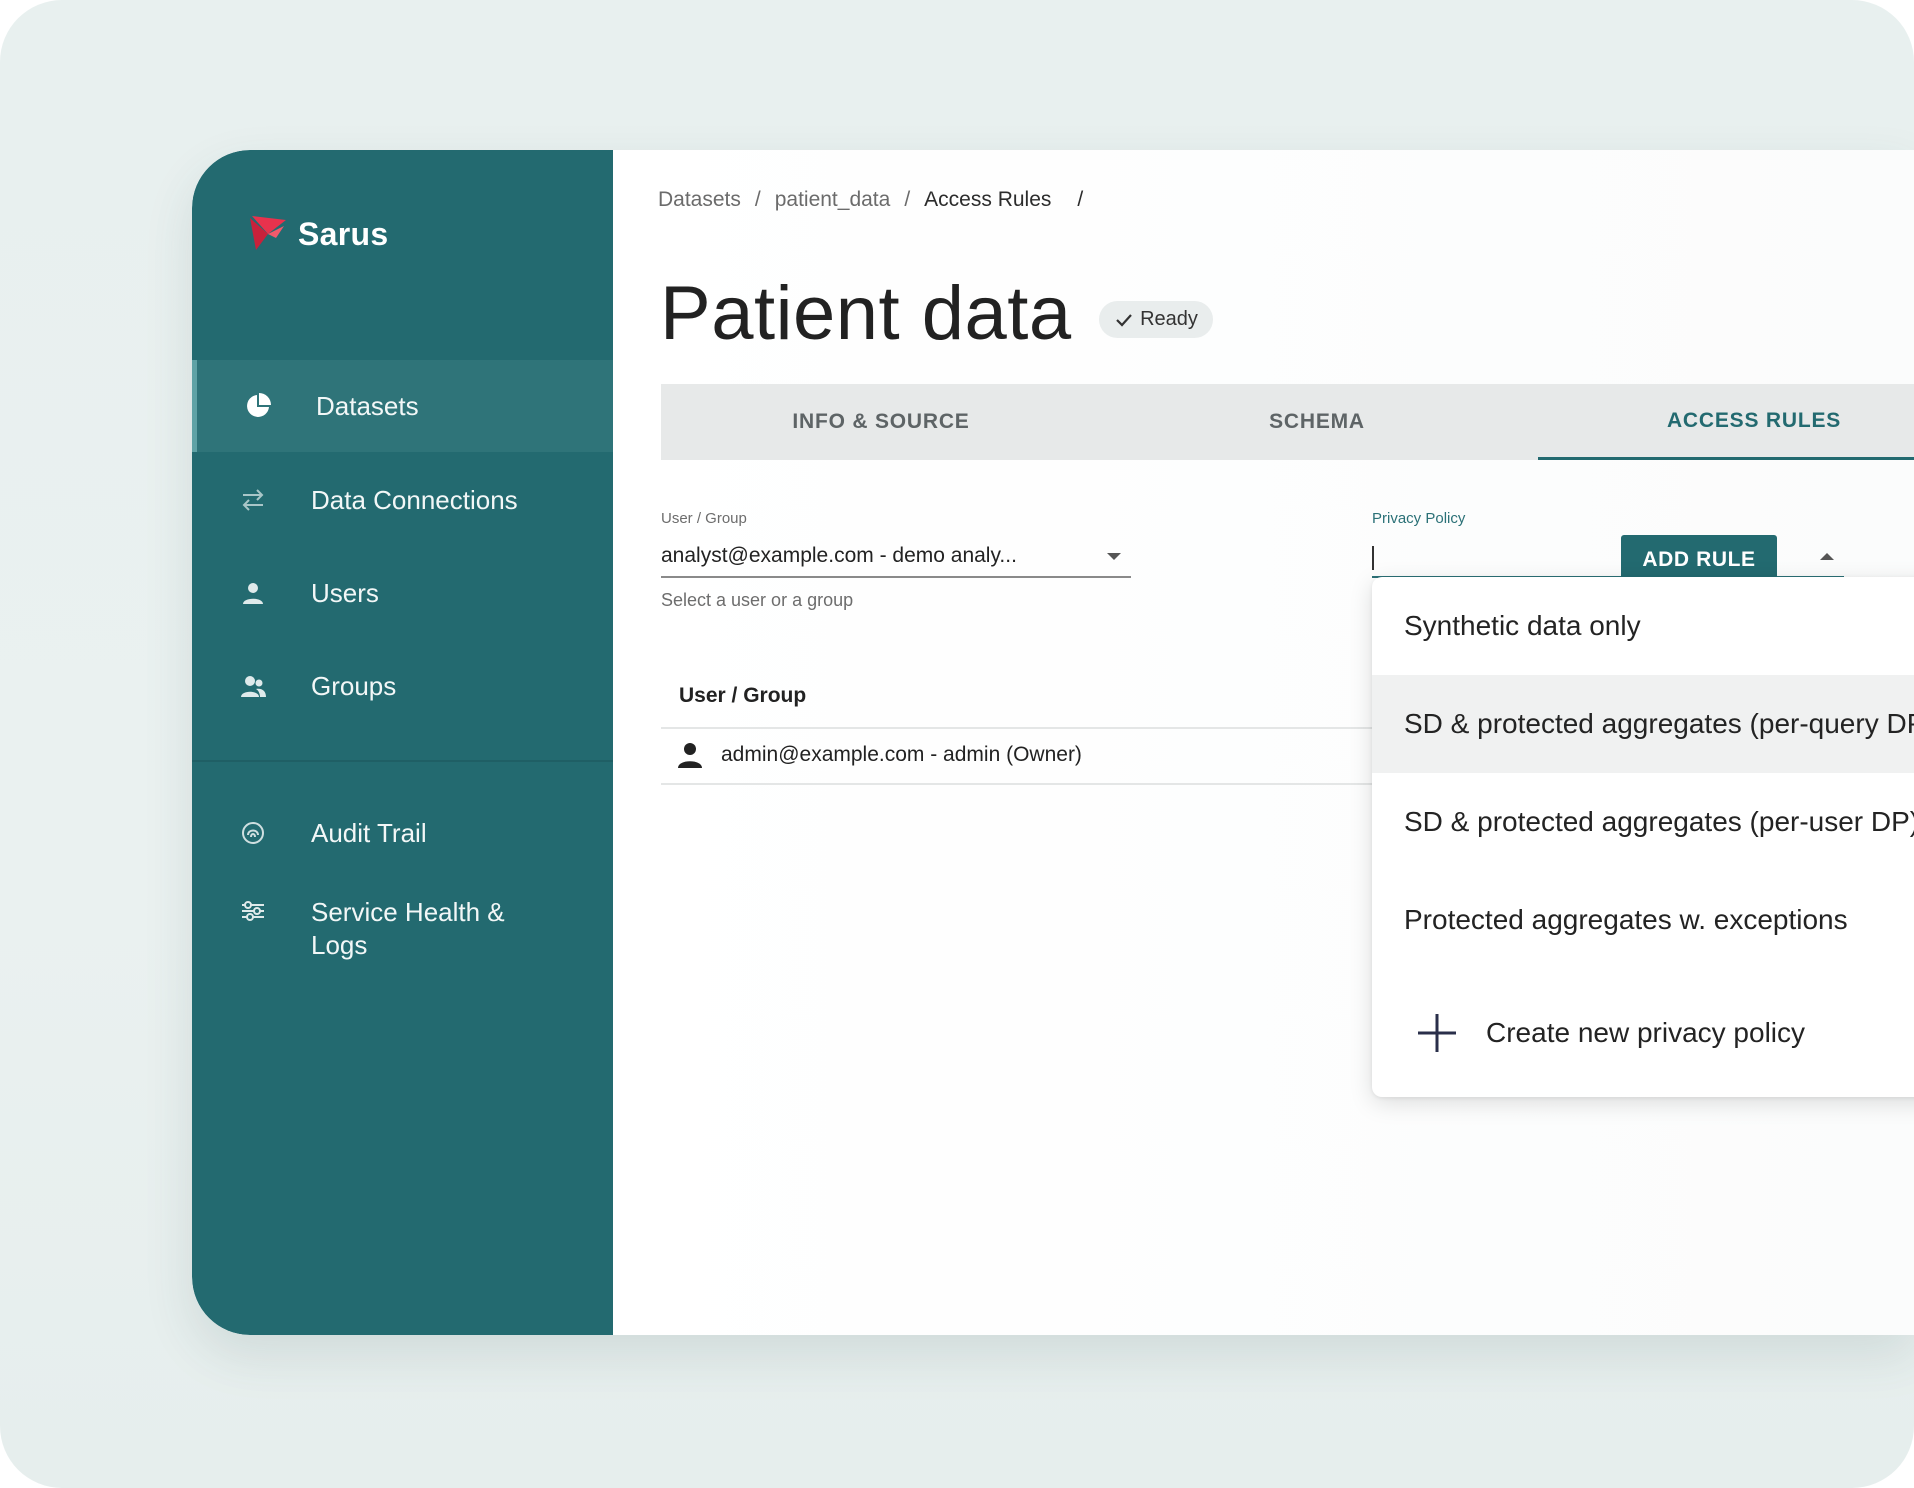 This screenshot has width=1914, height=1488. What do you see at coordinates (253, 593) in the screenshot?
I see `user-icon` at bounding box center [253, 593].